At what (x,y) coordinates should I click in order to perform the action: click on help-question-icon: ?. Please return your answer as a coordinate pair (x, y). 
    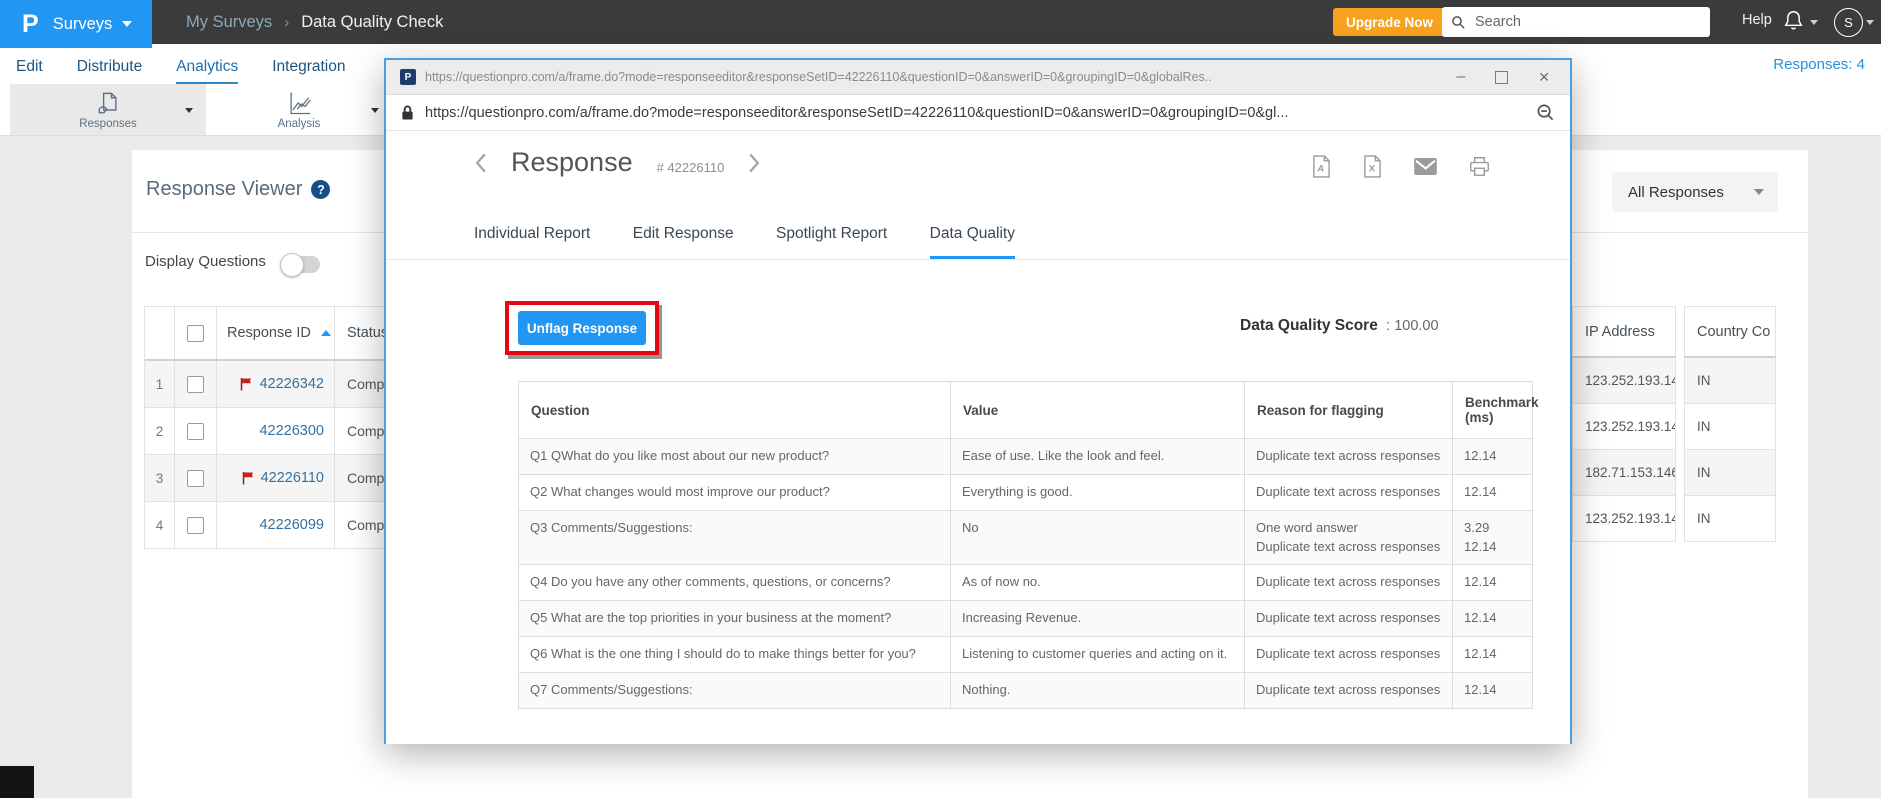
    Looking at the image, I should click on (321, 189).